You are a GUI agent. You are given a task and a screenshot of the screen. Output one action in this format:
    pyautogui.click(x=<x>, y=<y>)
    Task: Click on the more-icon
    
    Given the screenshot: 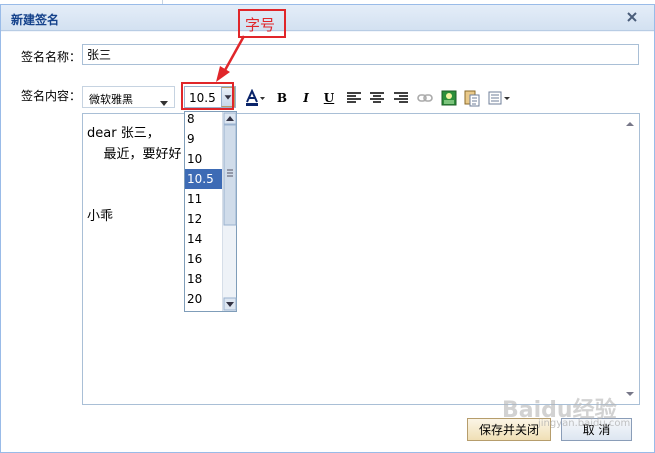 What is the action you would take?
    pyautogui.click(x=500, y=98)
    